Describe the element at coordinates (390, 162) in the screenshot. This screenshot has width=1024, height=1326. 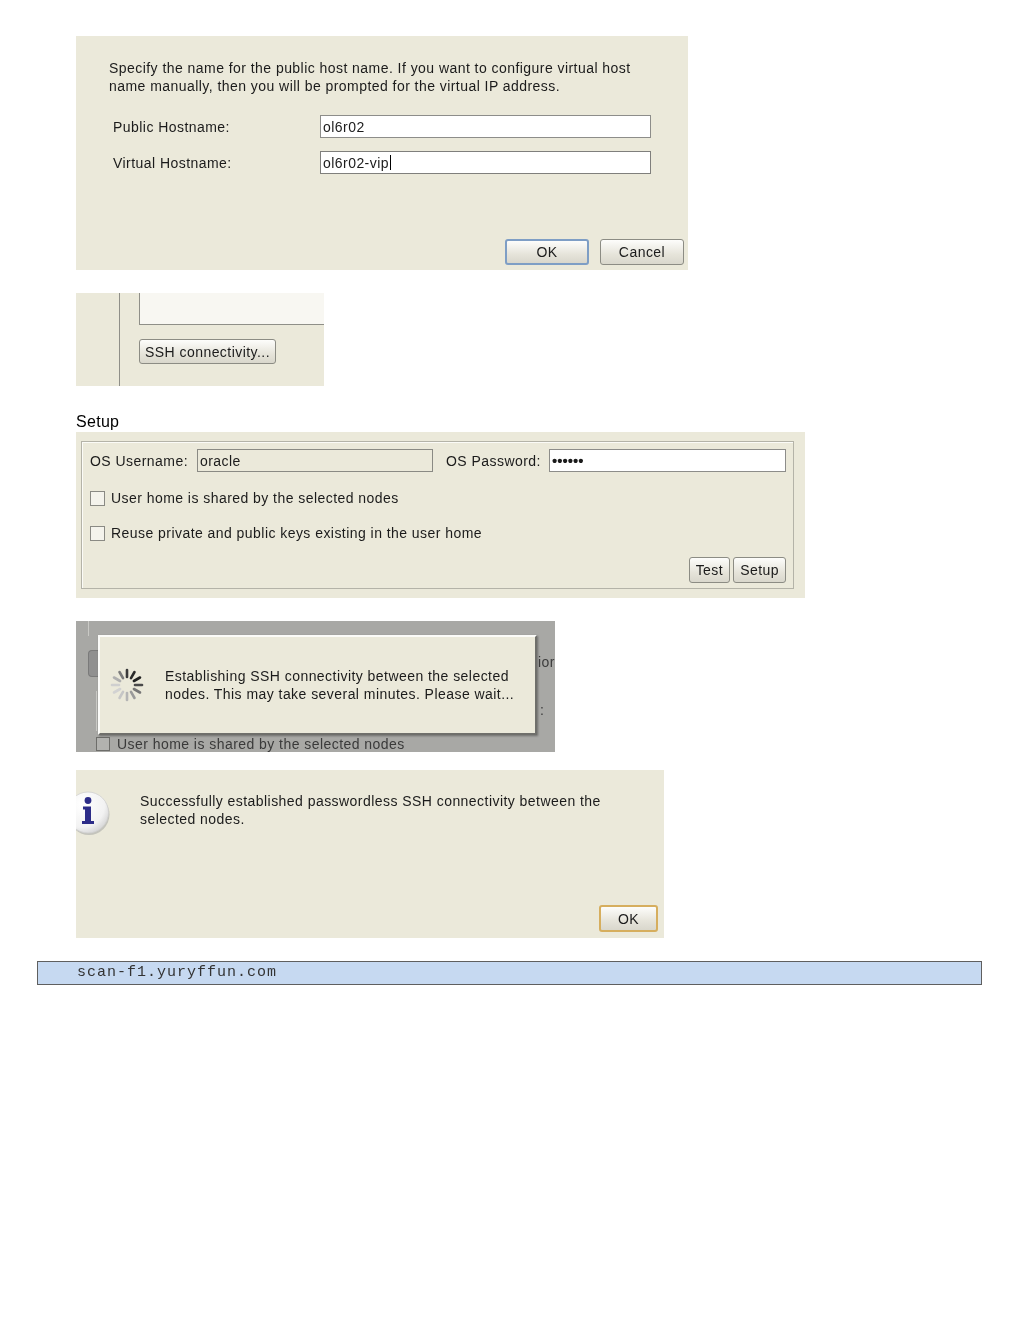
I see `text-cursor-icon` at that location.